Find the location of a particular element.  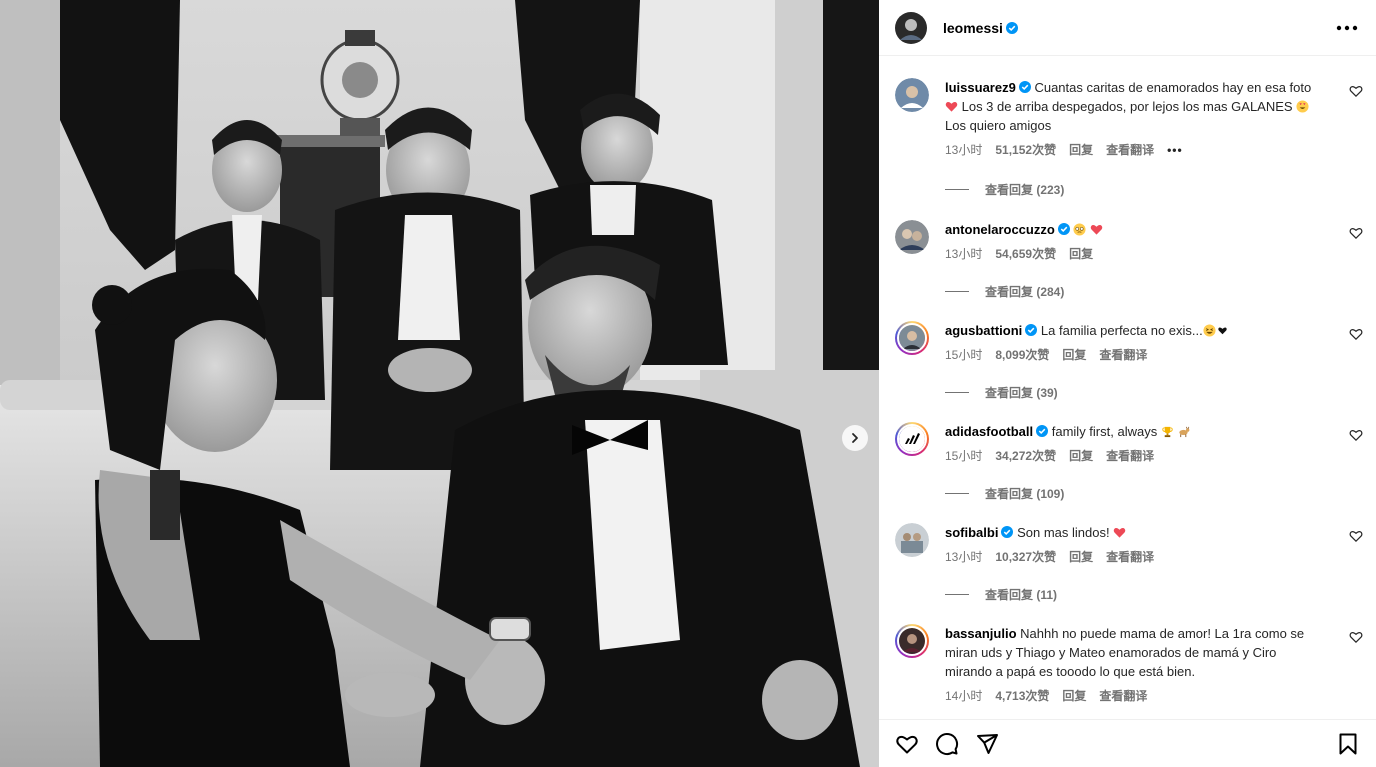

comment-meta: 15小时 34,272次赞 回复 查看翻译 is located at coordinates (1135, 456).